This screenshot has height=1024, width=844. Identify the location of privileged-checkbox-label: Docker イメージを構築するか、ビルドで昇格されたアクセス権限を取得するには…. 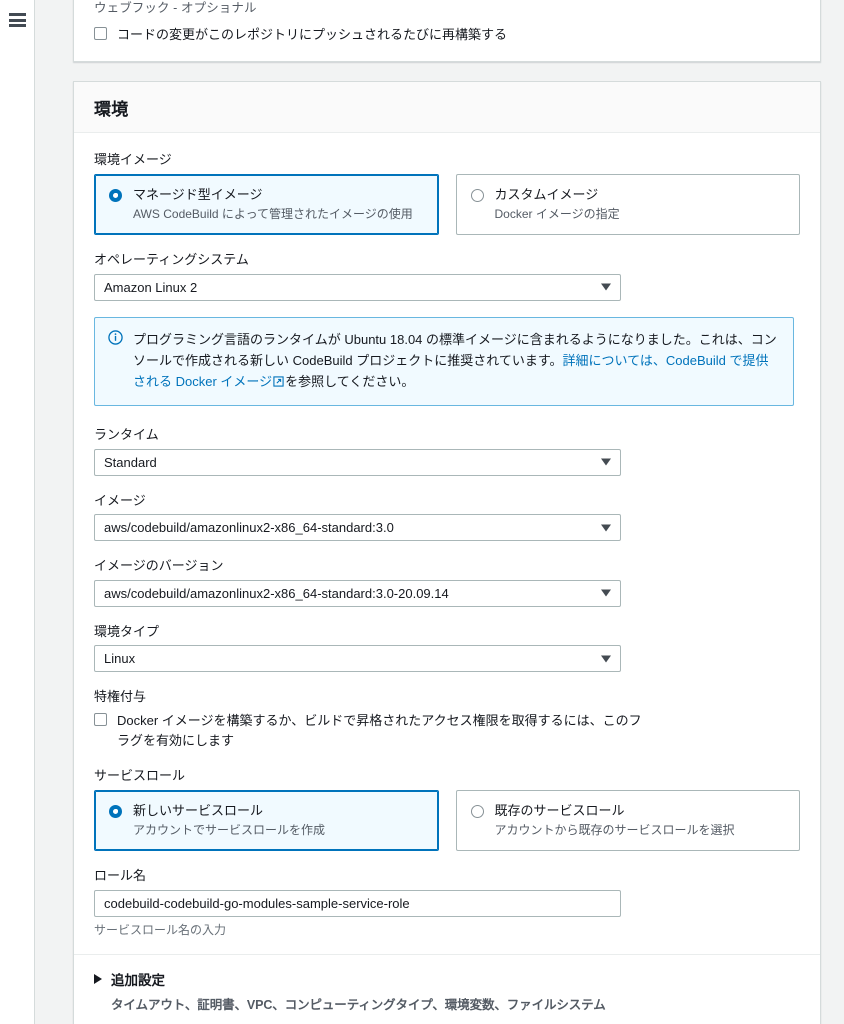
(379, 730).